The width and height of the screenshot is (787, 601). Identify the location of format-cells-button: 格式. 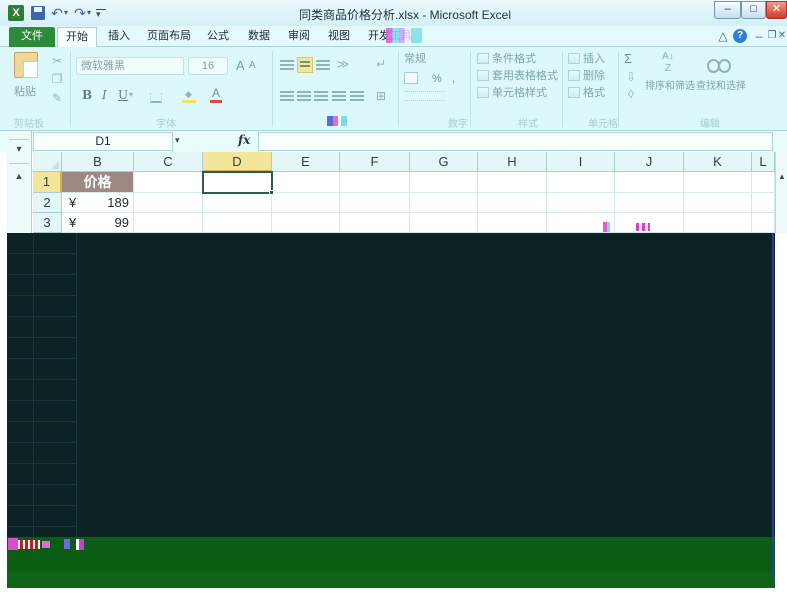
(594, 93).